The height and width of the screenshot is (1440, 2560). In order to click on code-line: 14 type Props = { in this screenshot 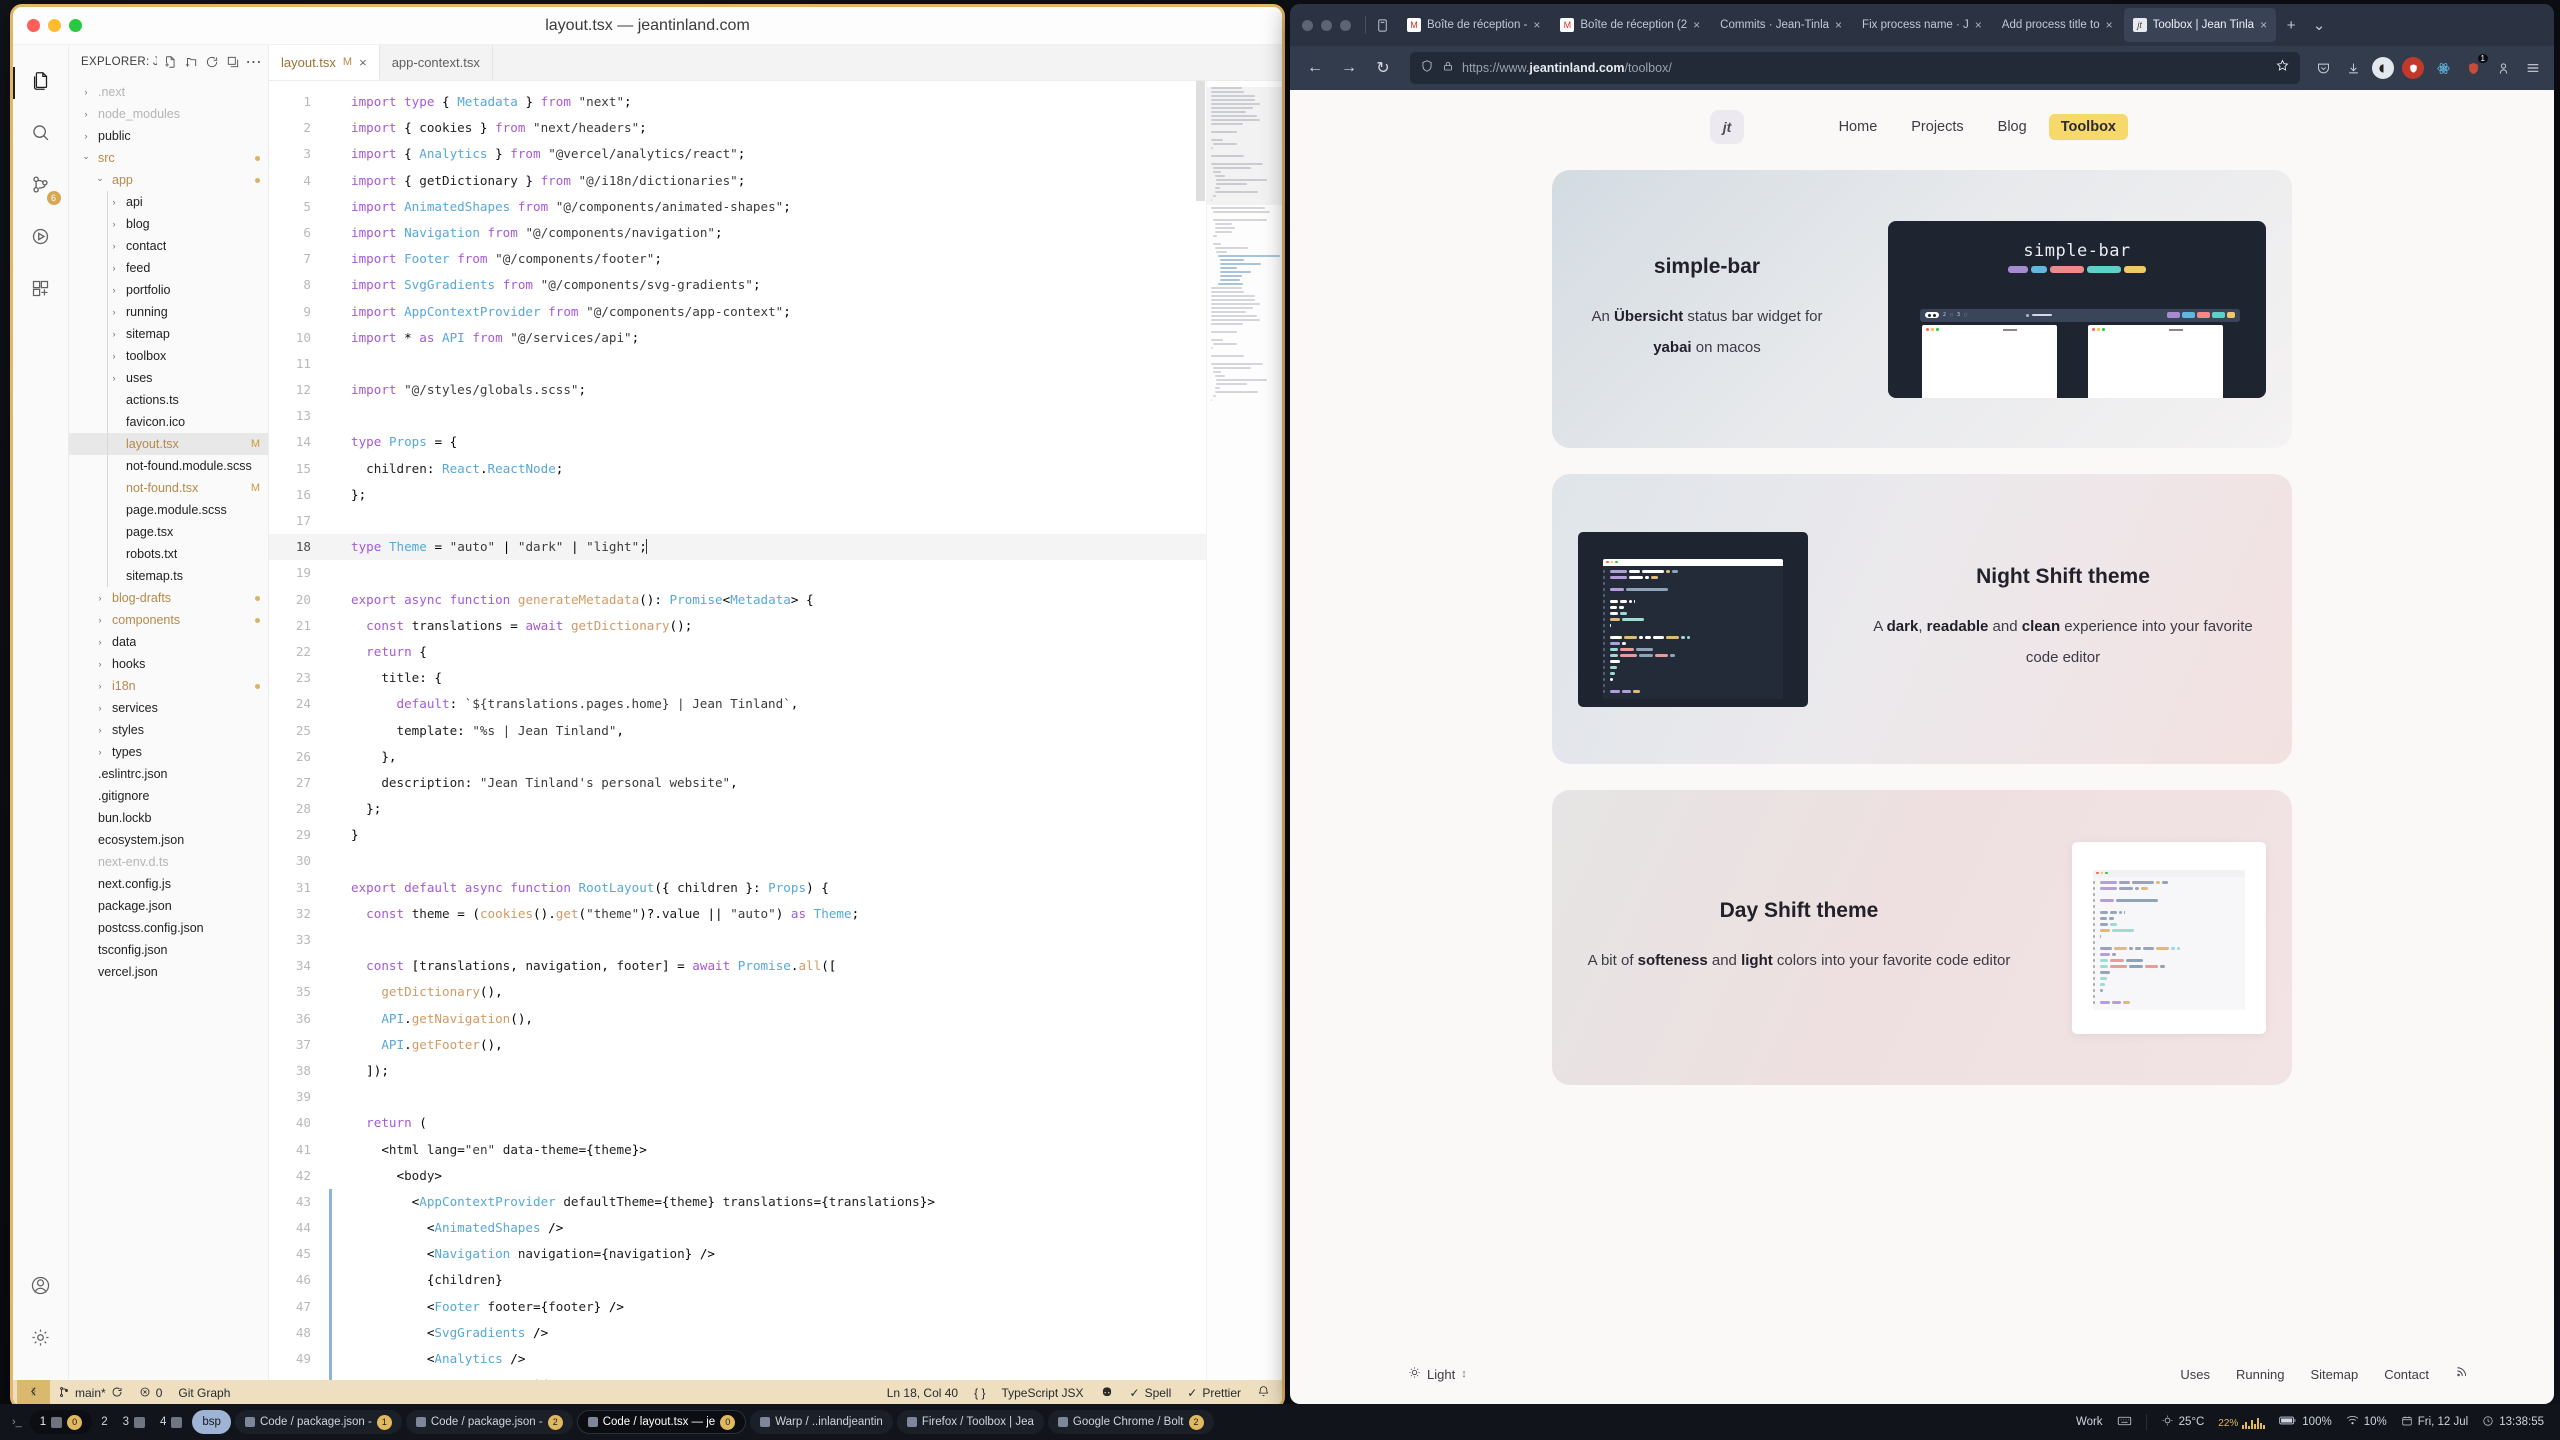, I will do `click(737, 442)`.